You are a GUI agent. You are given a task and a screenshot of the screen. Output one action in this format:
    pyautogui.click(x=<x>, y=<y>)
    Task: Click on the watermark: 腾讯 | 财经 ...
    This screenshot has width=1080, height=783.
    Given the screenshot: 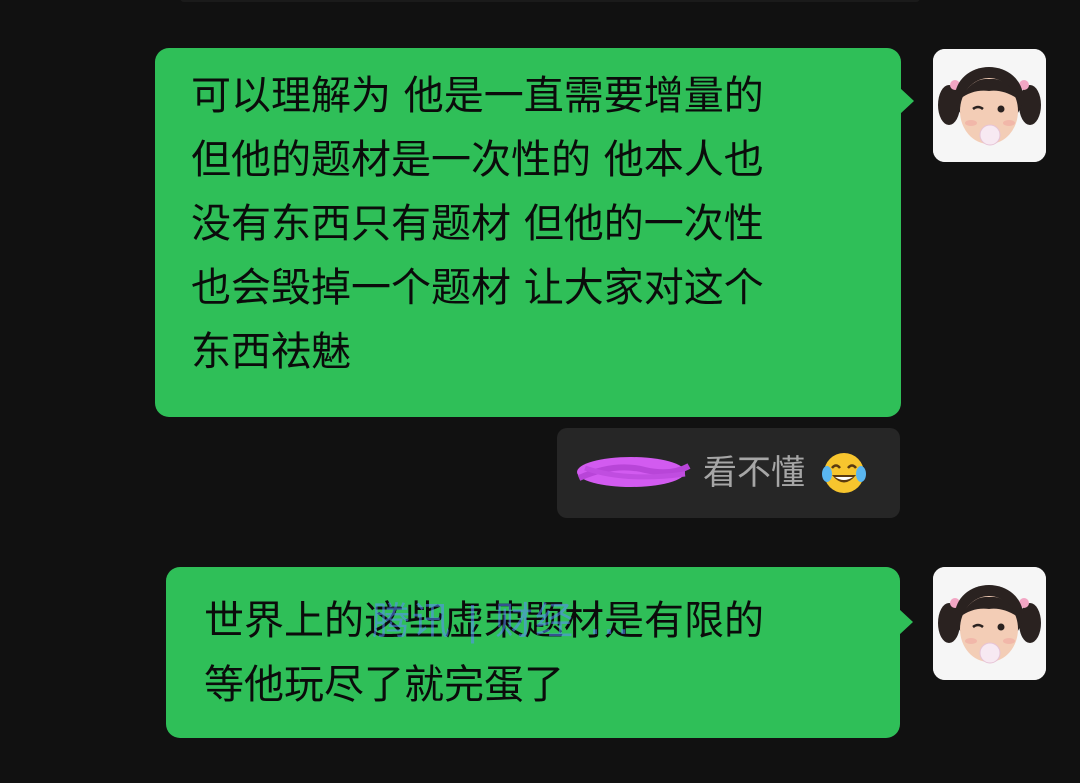 What is the action you would take?
    pyautogui.click(x=502, y=621)
    